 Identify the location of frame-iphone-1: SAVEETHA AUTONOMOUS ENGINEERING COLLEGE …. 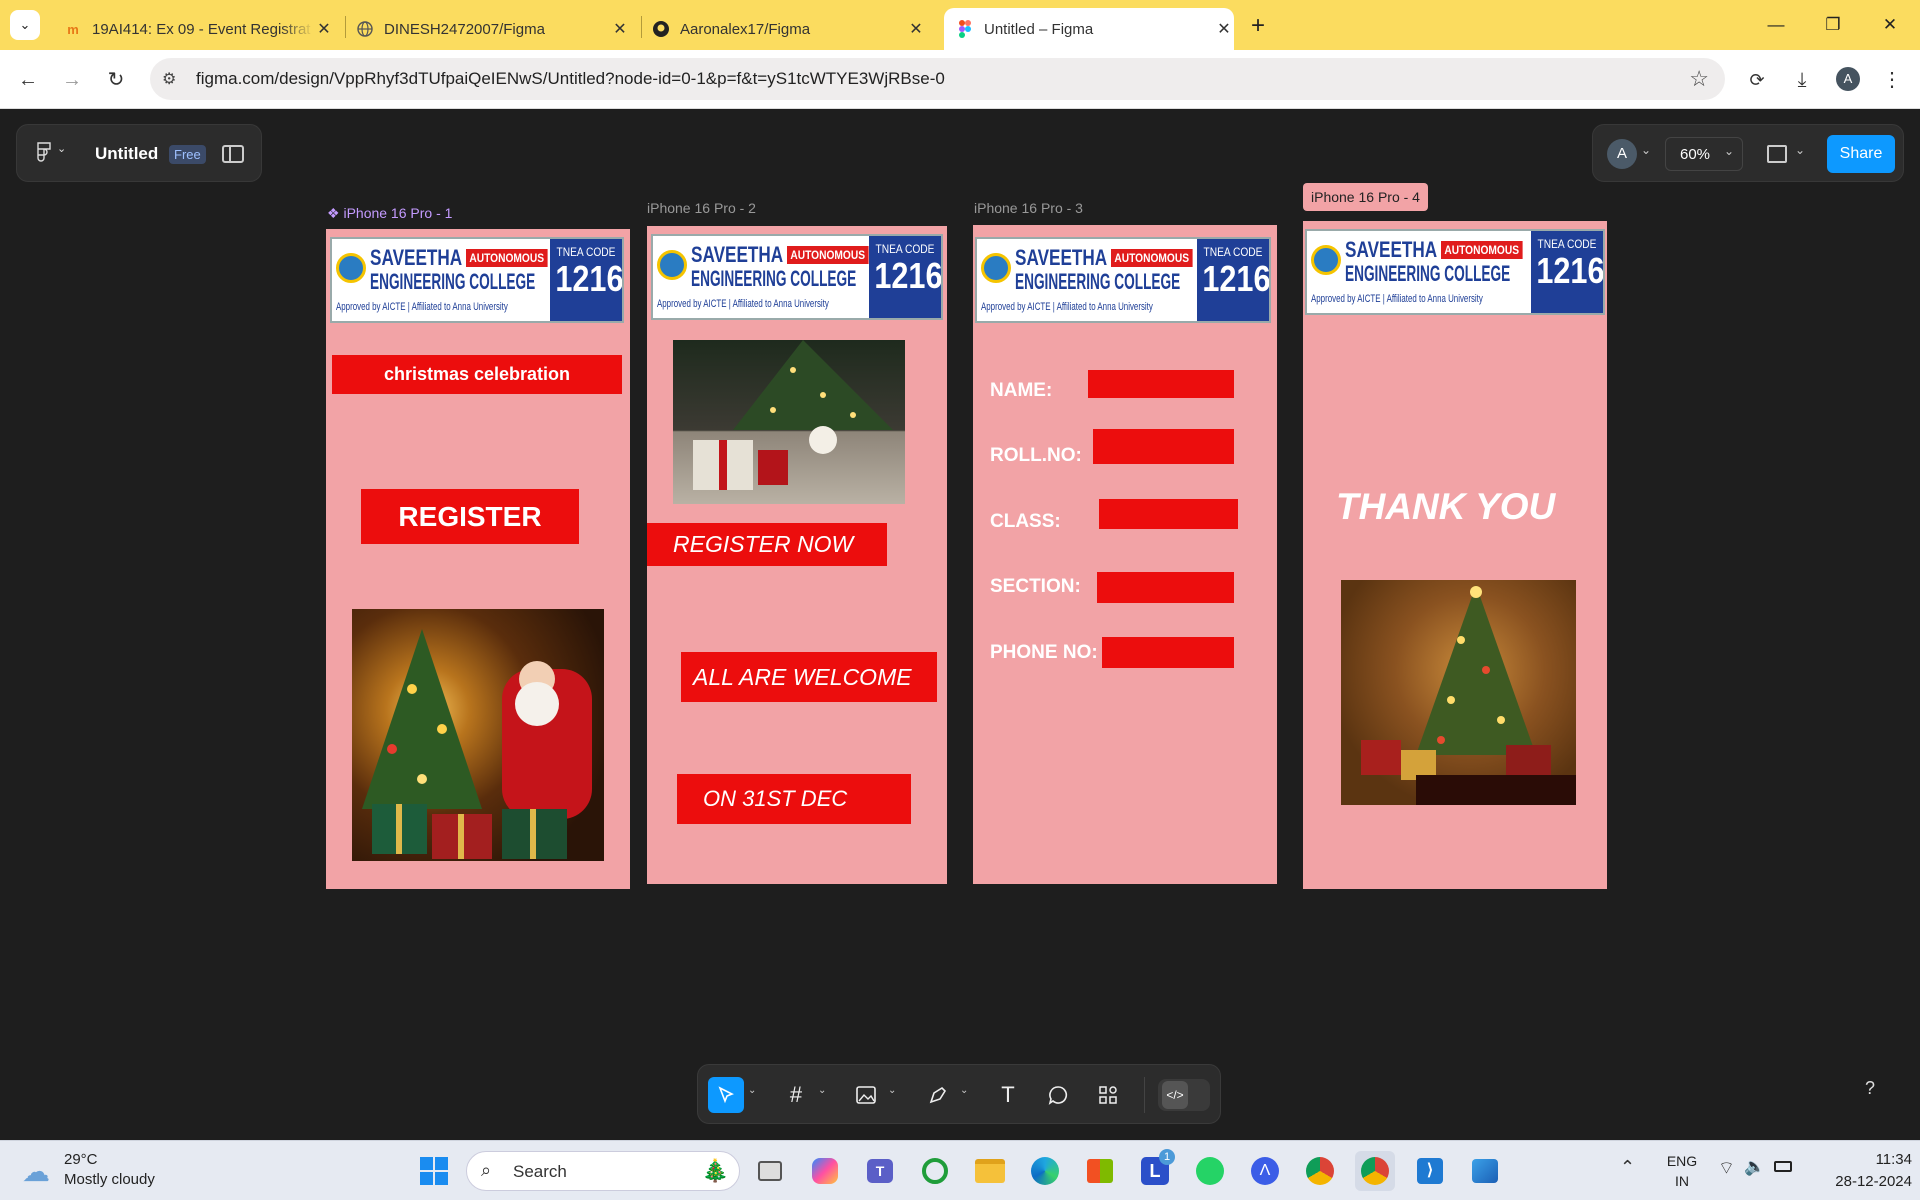
(478, 559).